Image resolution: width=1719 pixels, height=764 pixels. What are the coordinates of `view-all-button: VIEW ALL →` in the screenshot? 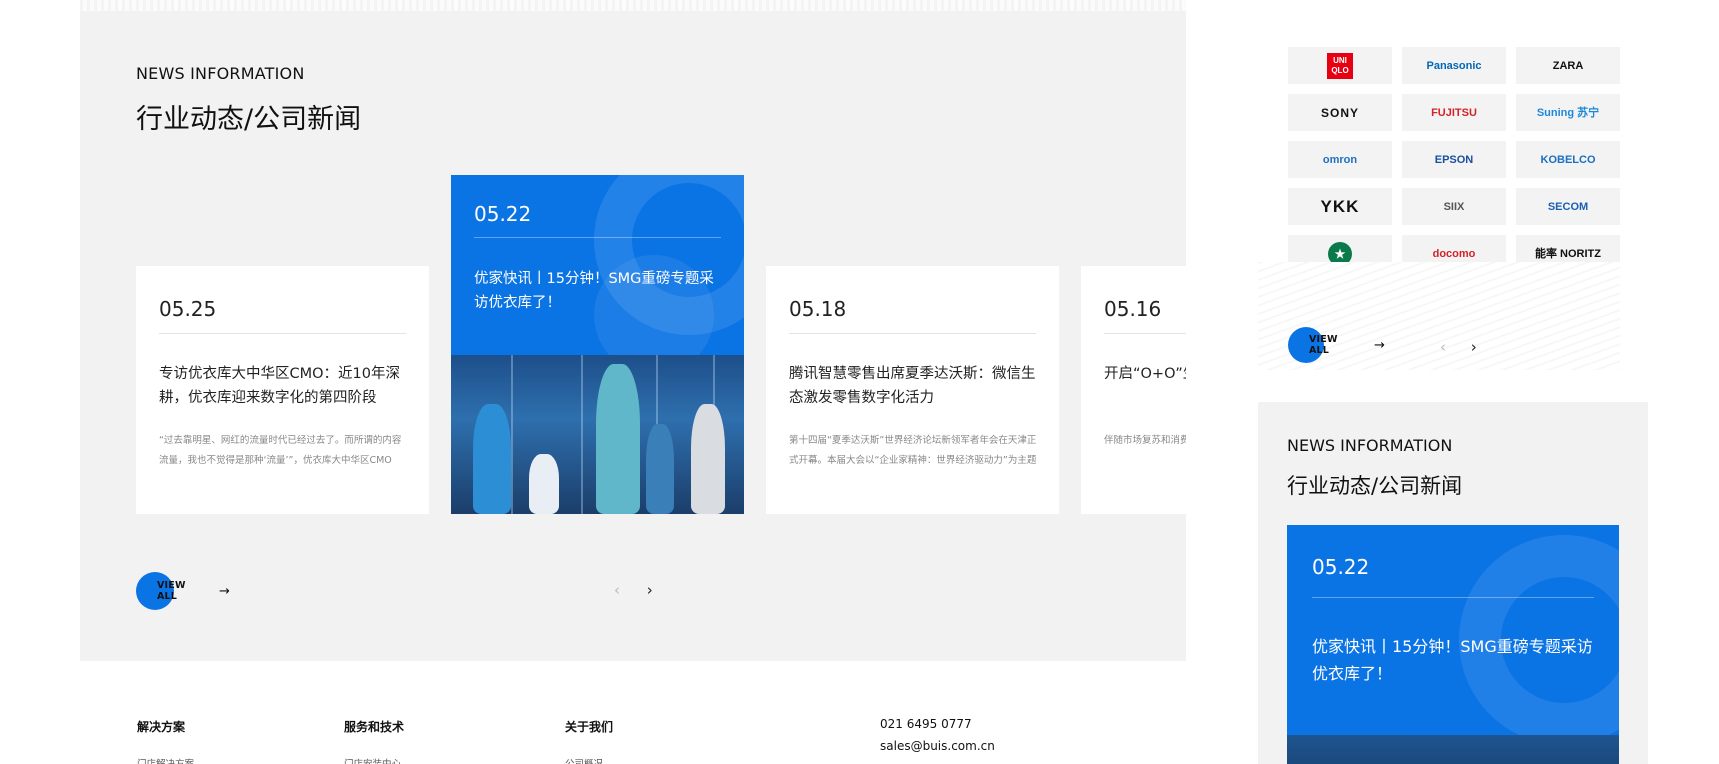 It's located at (183, 591).